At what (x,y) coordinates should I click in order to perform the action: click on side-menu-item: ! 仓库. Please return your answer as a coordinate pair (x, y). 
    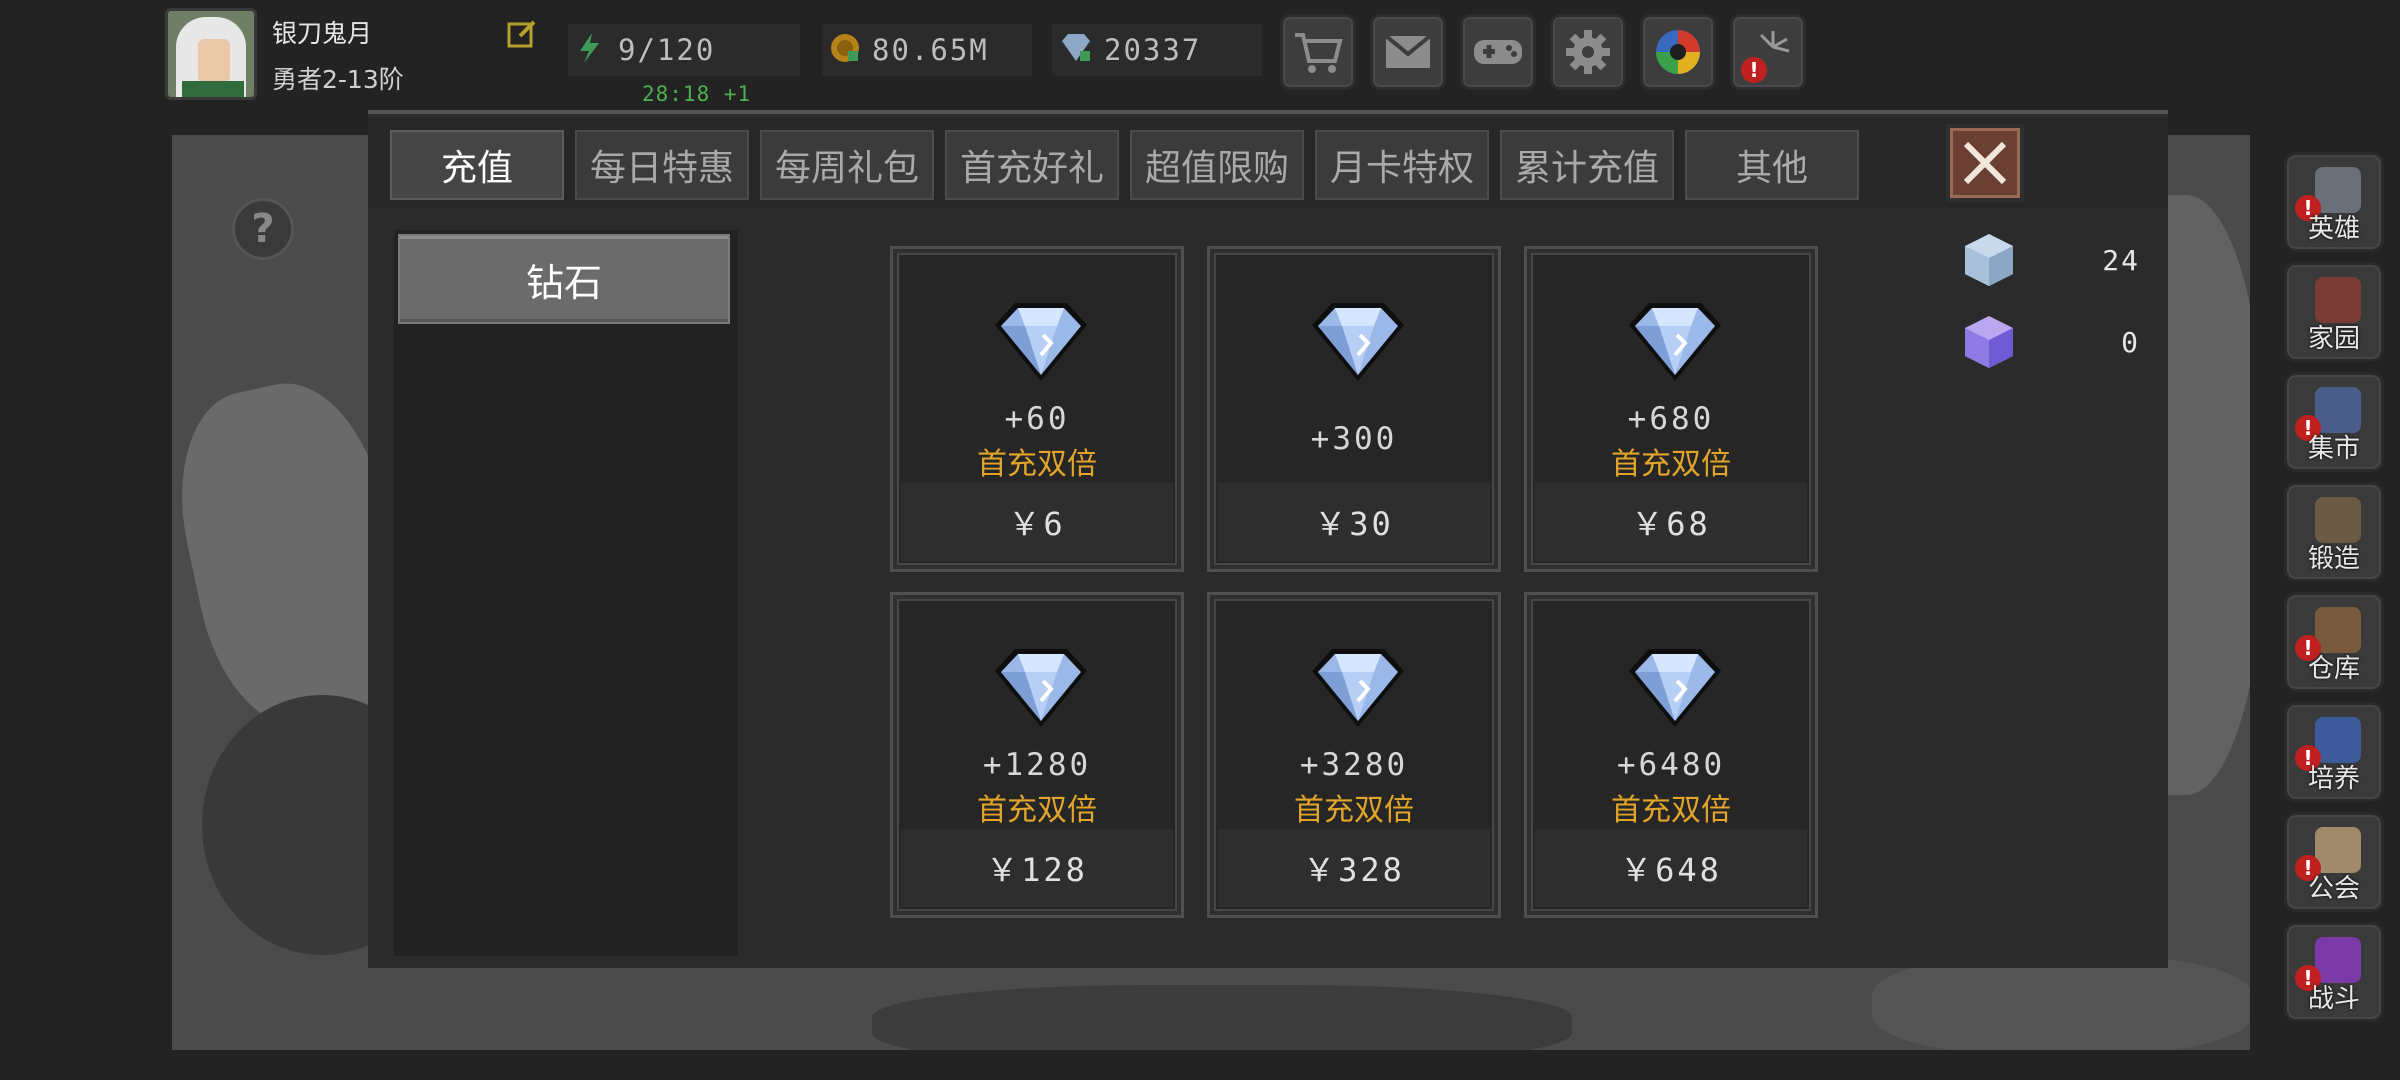
    Looking at the image, I should click on (2334, 642).